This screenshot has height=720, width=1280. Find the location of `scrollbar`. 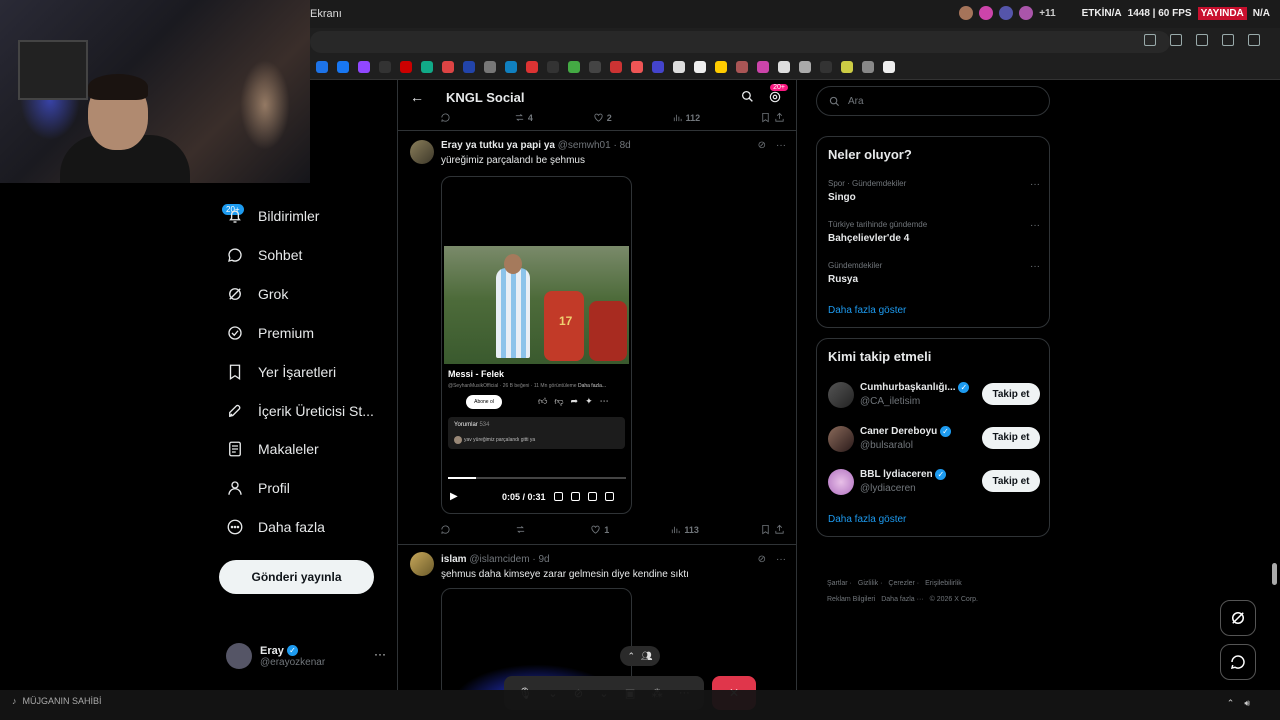

scrollbar is located at coordinates (1274, 574).